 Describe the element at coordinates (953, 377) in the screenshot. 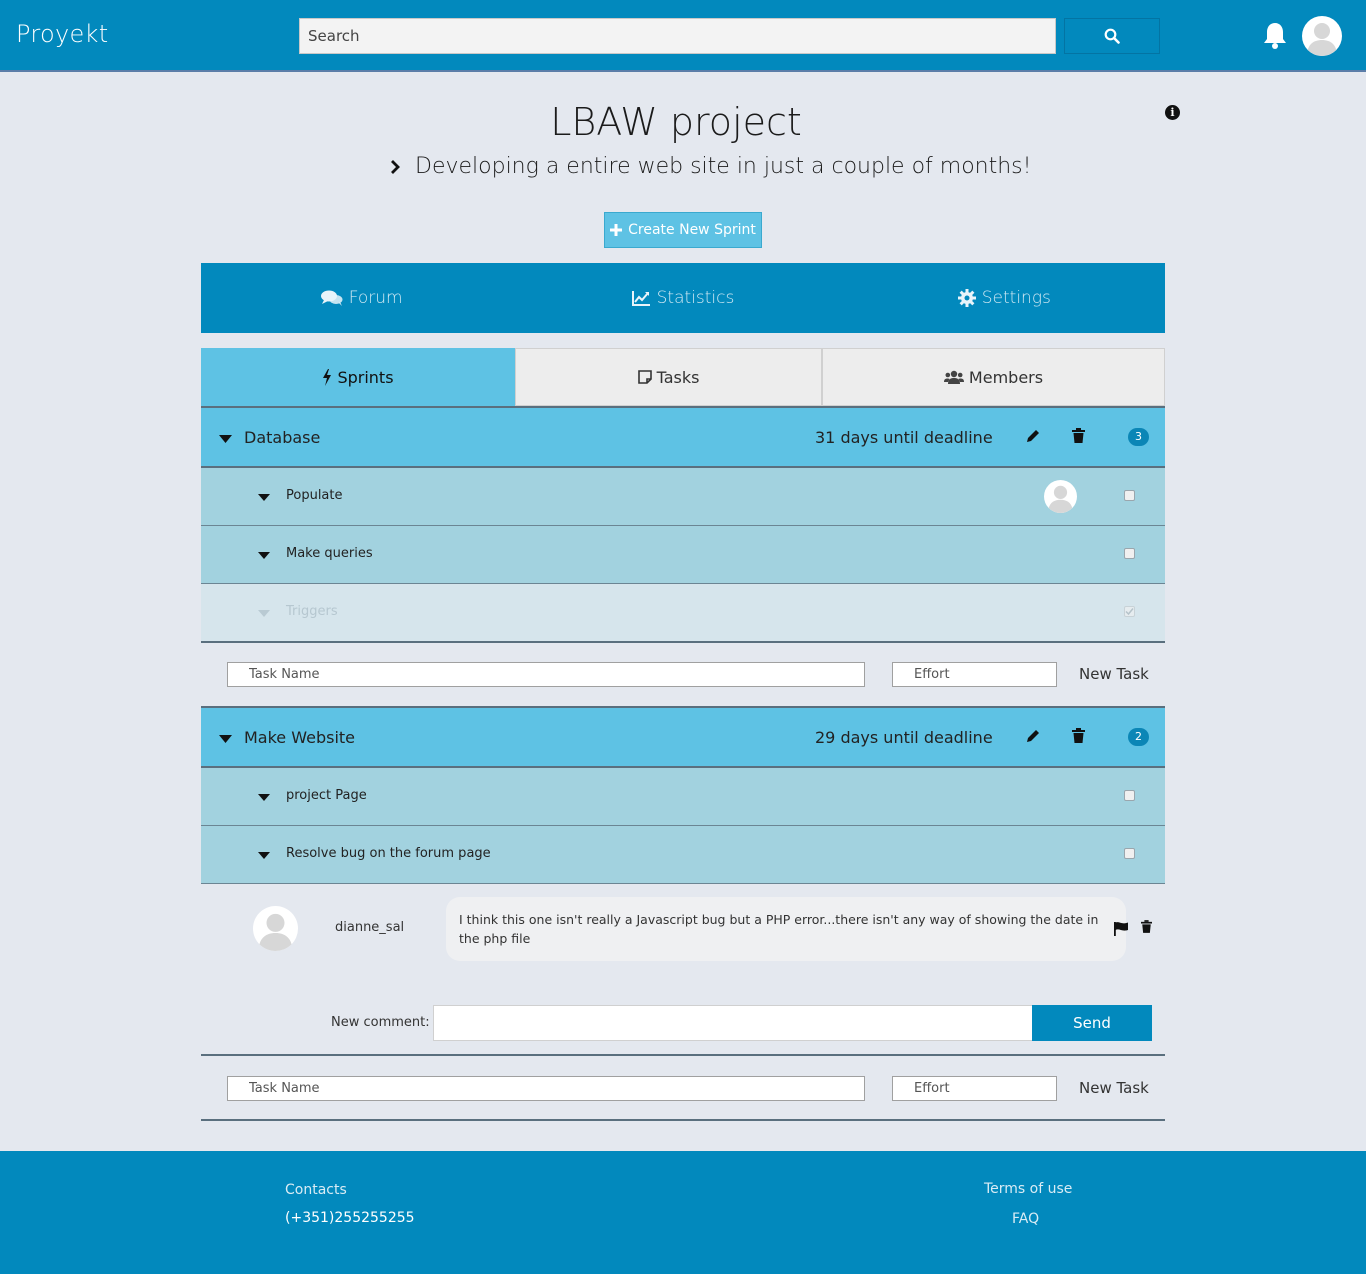

I see `users-icon` at that location.